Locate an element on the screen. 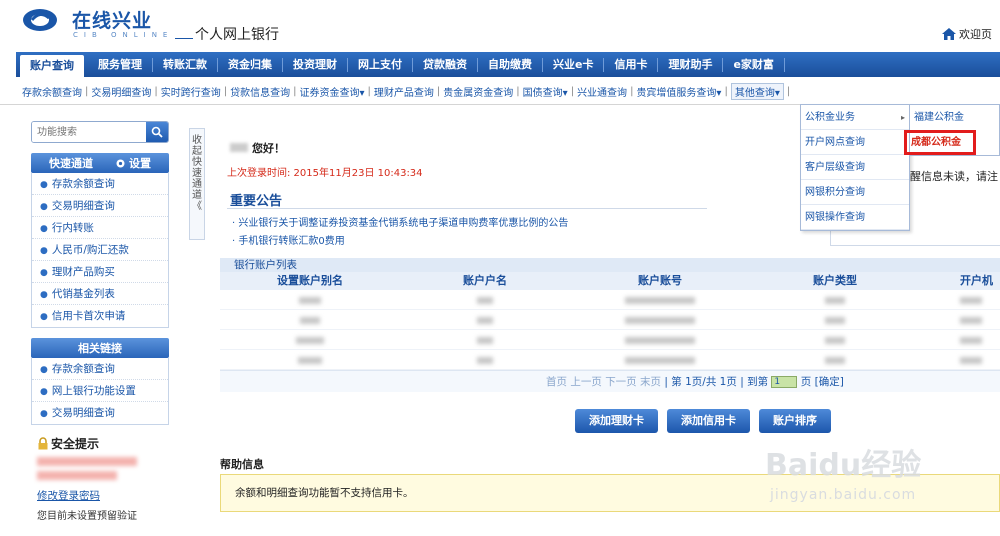  quick-item: ● 信用卡首次申请 is located at coordinates (100, 316).